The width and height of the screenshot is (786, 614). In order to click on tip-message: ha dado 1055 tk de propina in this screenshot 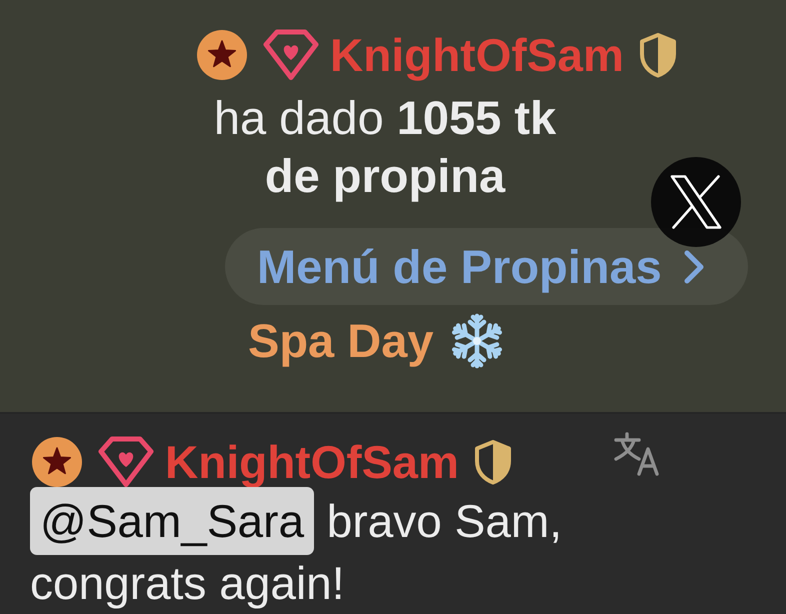, I will do `click(385, 147)`.